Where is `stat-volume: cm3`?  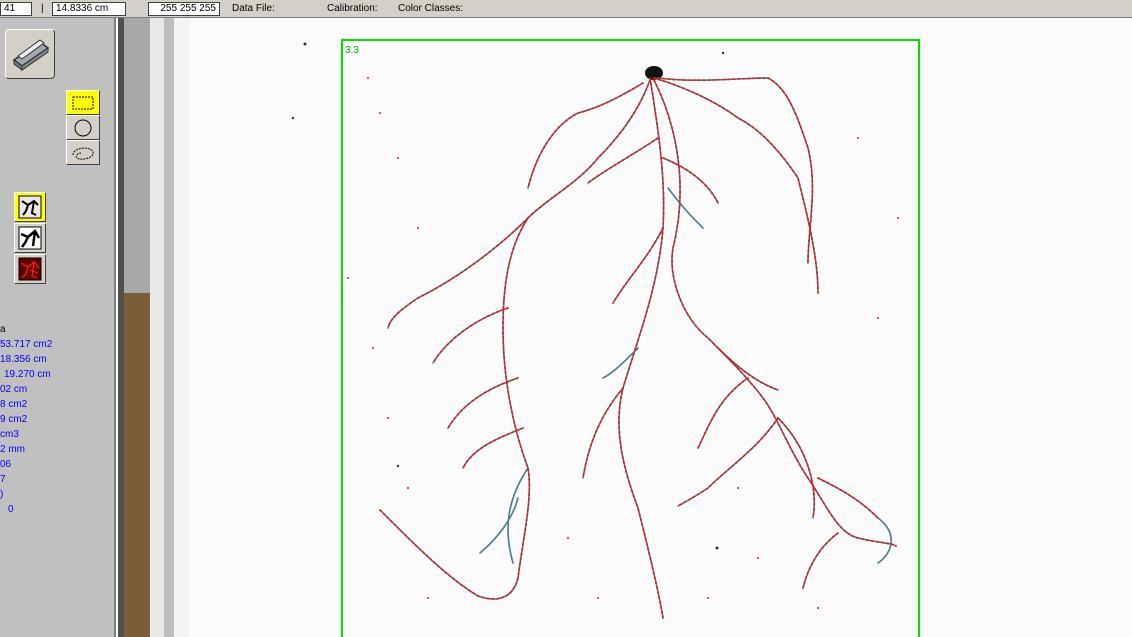
stat-volume: cm3 is located at coordinates (9, 434).